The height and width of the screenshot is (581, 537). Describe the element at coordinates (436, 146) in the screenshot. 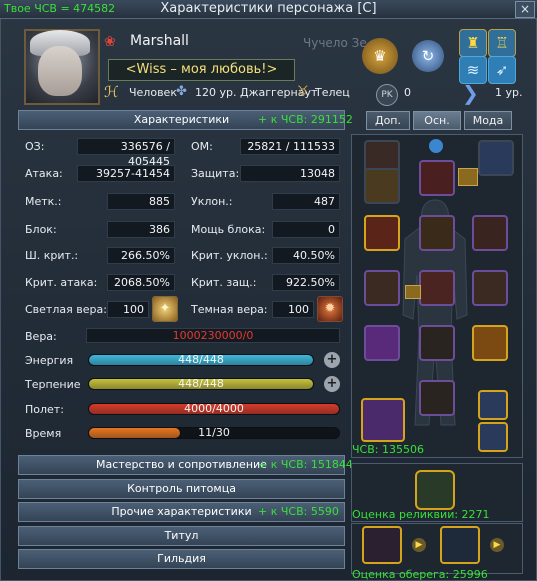

I see `gem-icon` at that location.